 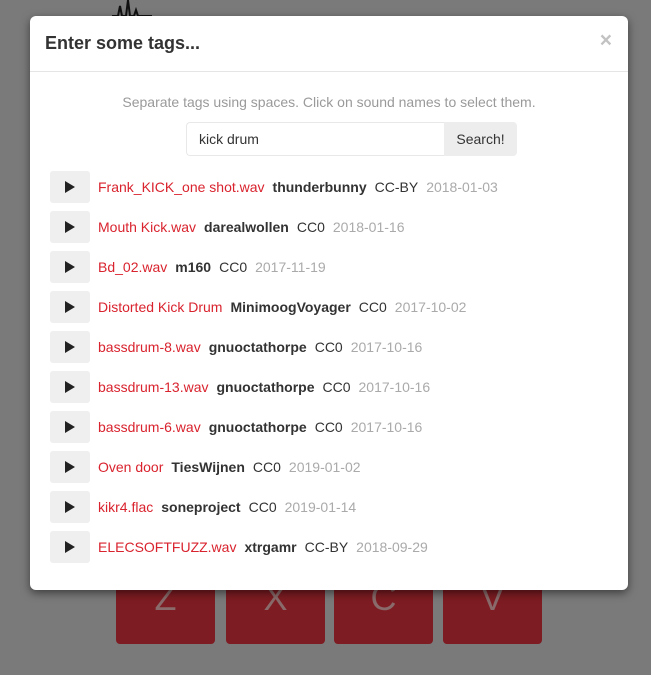 What do you see at coordinates (246, 227) in the screenshot?
I see `sound-user: darealwollen` at bounding box center [246, 227].